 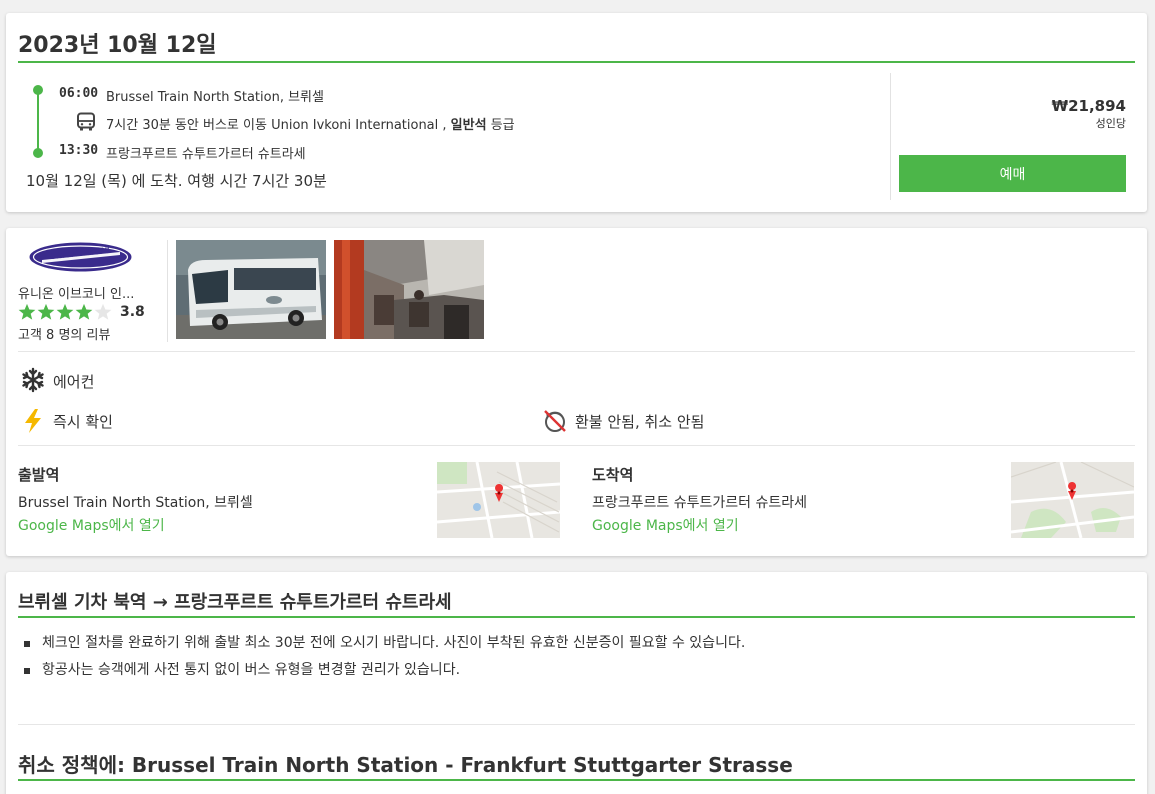 What do you see at coordinates (576, 780) in the screenshot?
I see `cancellation-title-divider` at bounding box center [576, 780].